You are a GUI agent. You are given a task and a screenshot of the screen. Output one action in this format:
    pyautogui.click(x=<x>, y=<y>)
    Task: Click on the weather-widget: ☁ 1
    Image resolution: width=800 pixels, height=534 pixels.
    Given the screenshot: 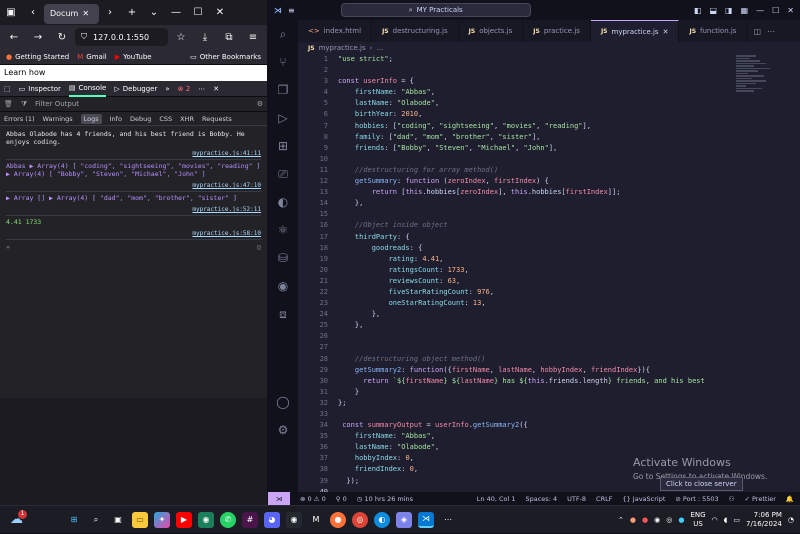 What is the action you would take?
    pyautogui.click(x=18, y=518)
    